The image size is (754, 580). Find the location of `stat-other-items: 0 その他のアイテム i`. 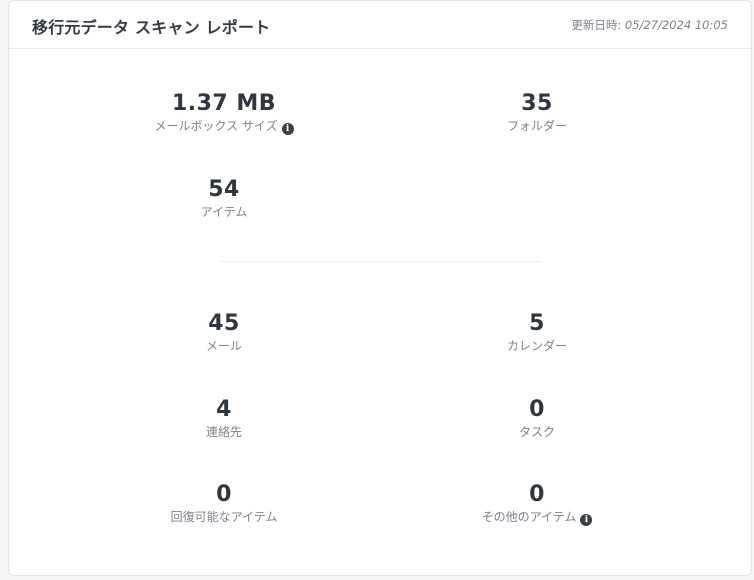

stat-other-items: 0 その他のアイテム i is located at coordinates (537, 504).